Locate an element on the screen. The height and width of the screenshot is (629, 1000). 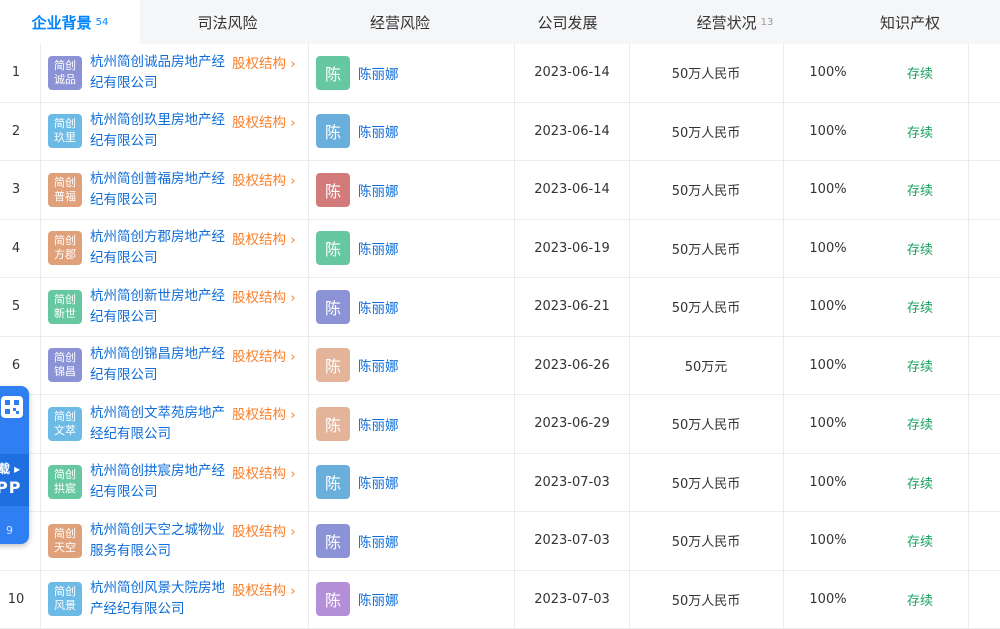
company-cell: 简创锦昌杭州简创锦昌房地产经纪有限公司股权结构 › is located at coordinates (175, 366).